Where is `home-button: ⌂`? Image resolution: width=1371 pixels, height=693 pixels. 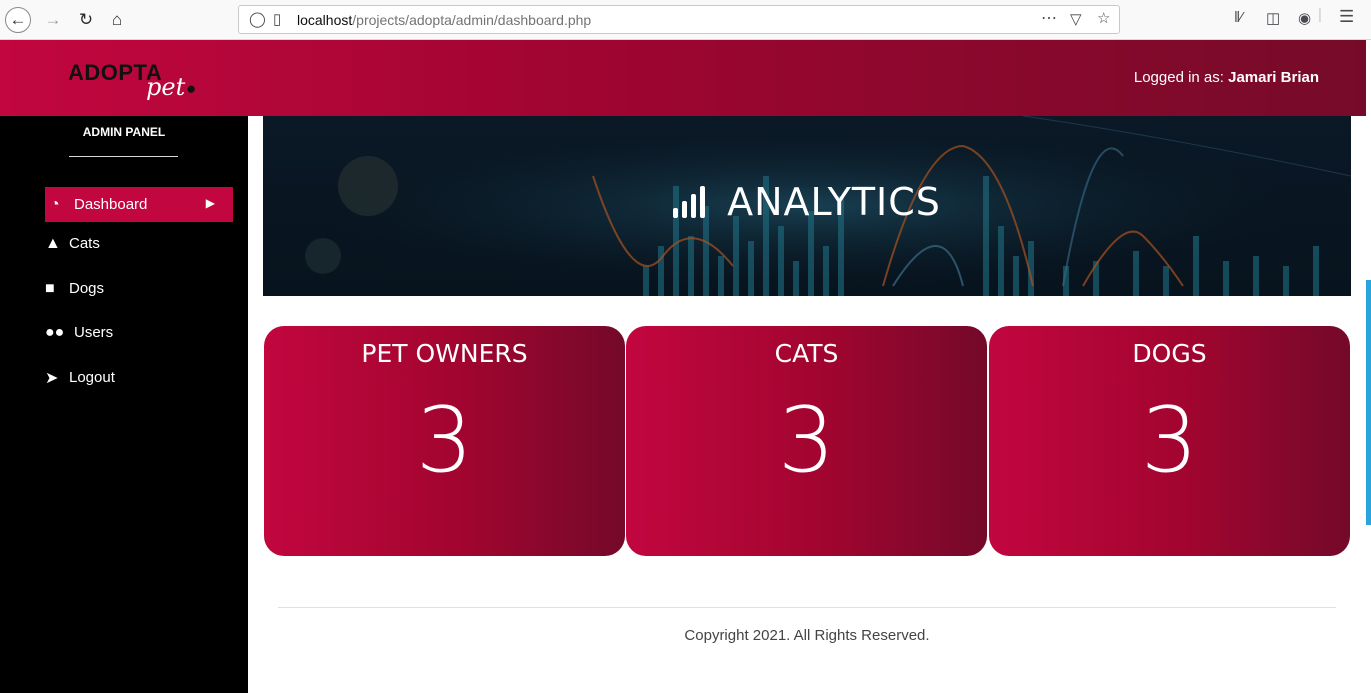 home-button: ⌂ is located at coordinates (117, 20).